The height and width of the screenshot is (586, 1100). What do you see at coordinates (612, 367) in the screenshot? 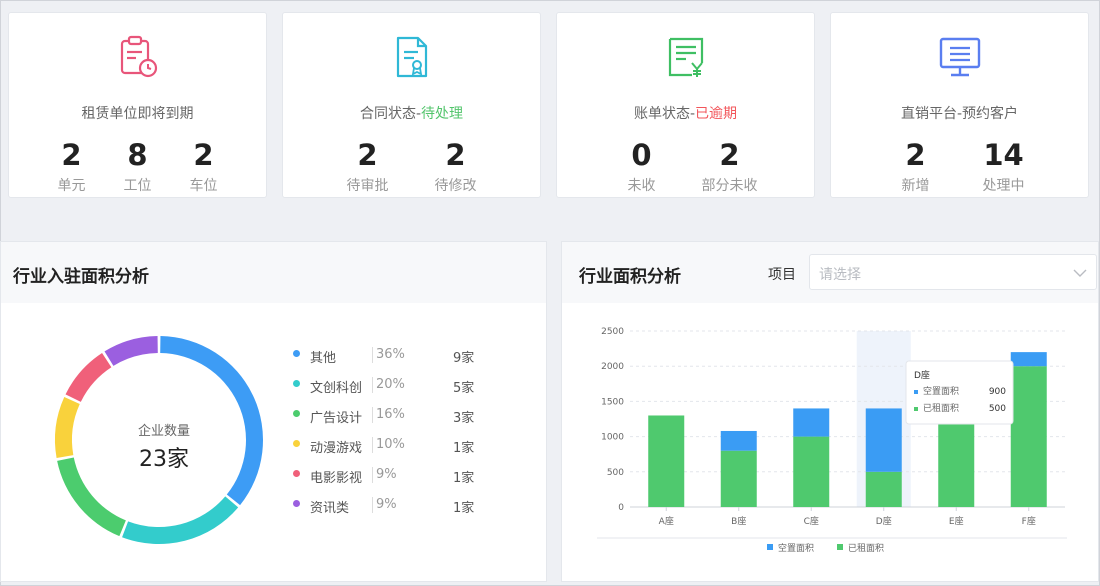
I see `y-tick-label: 2000` at bounding box center [612, 367].